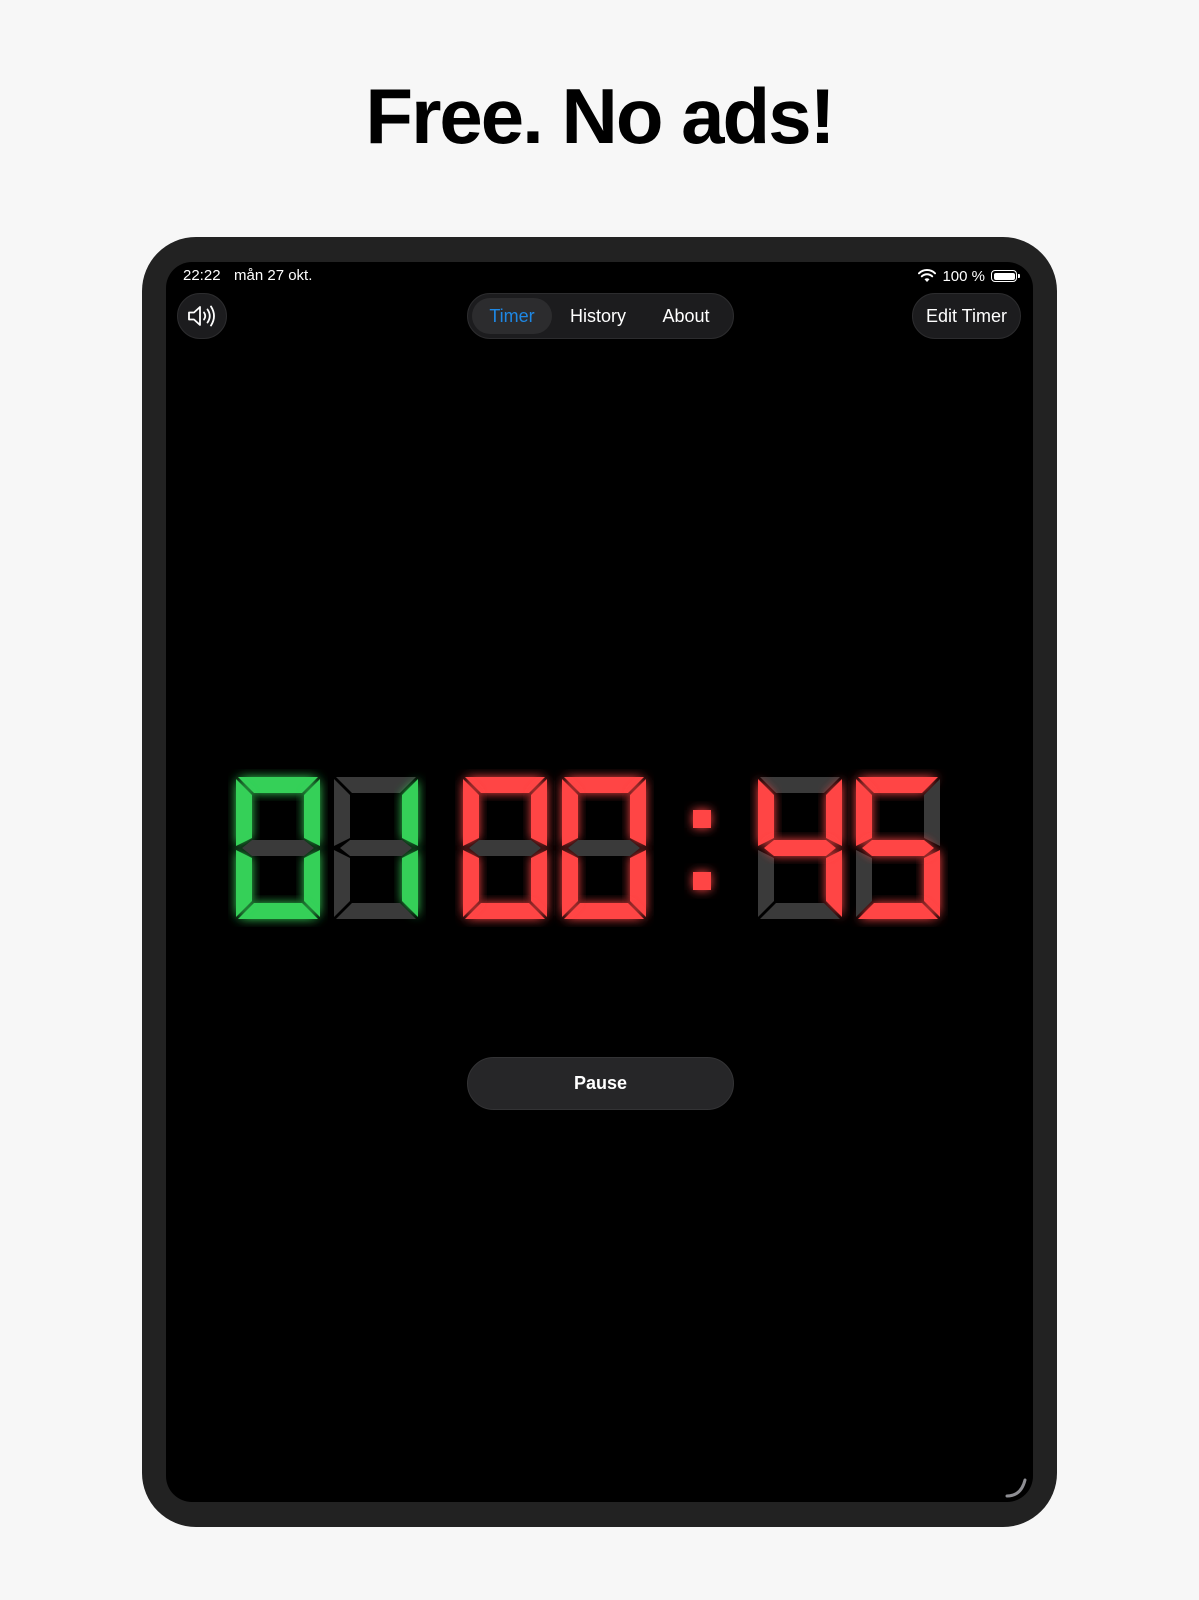 The height and width of the screenshot is (1600, 1199). What do you see at coordinates (686, 316) in the screenshot?
I see `tab-about: About` at bounding box center [686, 316].